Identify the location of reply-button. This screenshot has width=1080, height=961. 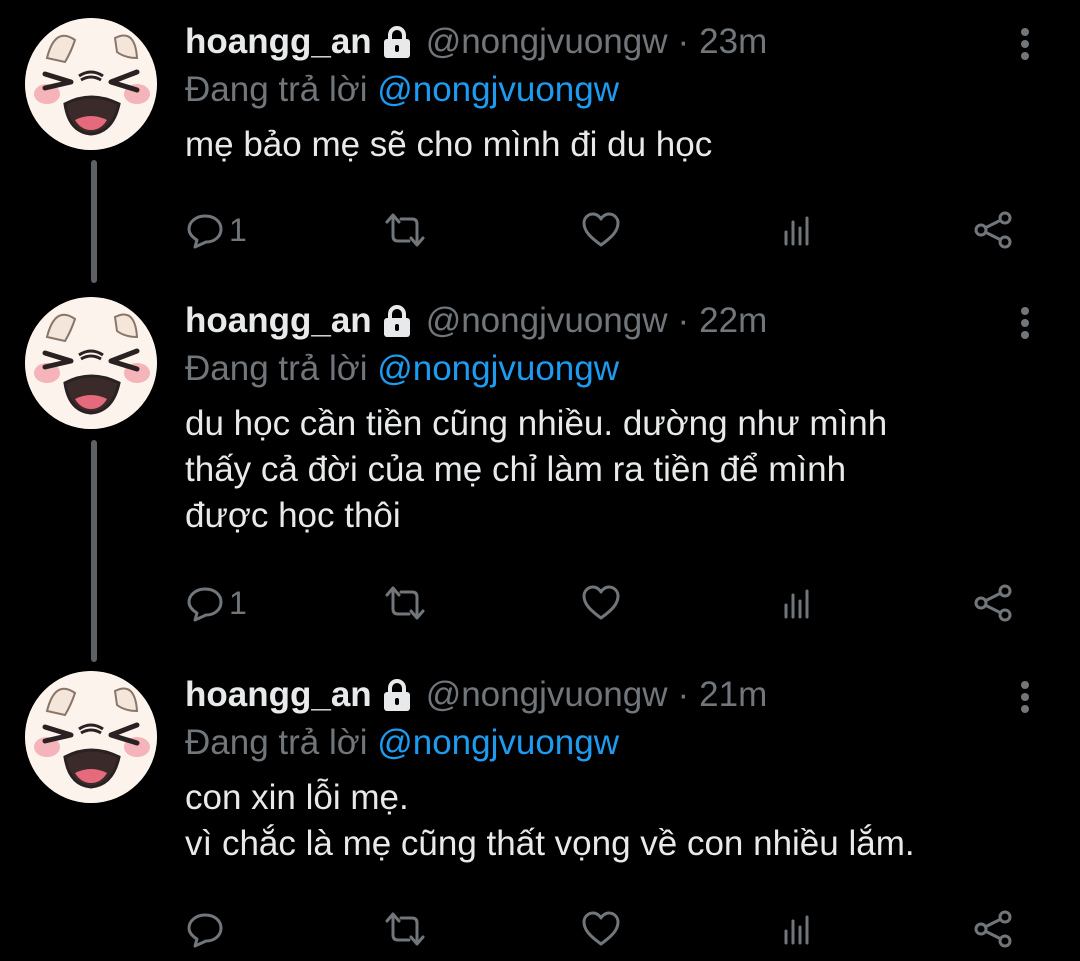
(207, 929).